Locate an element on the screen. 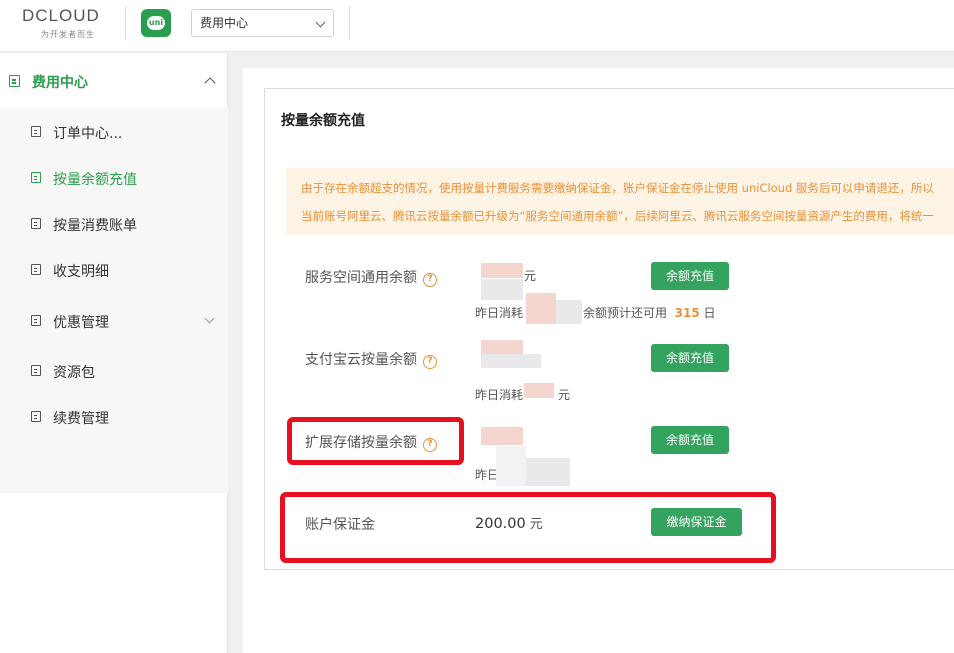  forecast-unit: 日 is located at coordinates (709, 313).